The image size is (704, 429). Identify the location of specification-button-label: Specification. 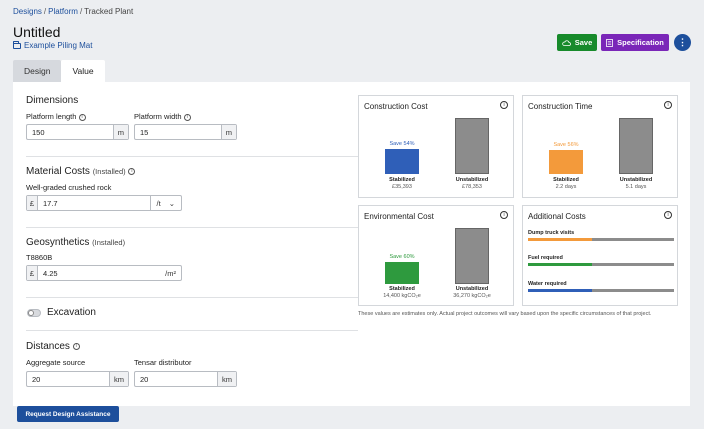
(640, 42).